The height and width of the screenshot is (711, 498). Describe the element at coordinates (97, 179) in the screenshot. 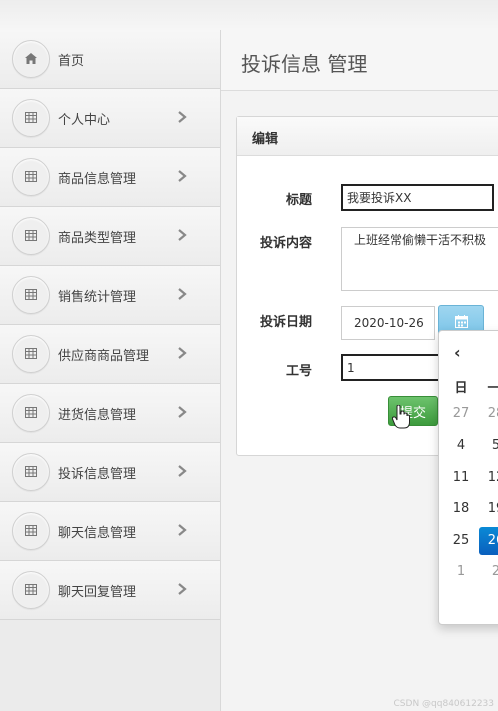

I see `sidebar-item-label: 商品信息管理` at that location.